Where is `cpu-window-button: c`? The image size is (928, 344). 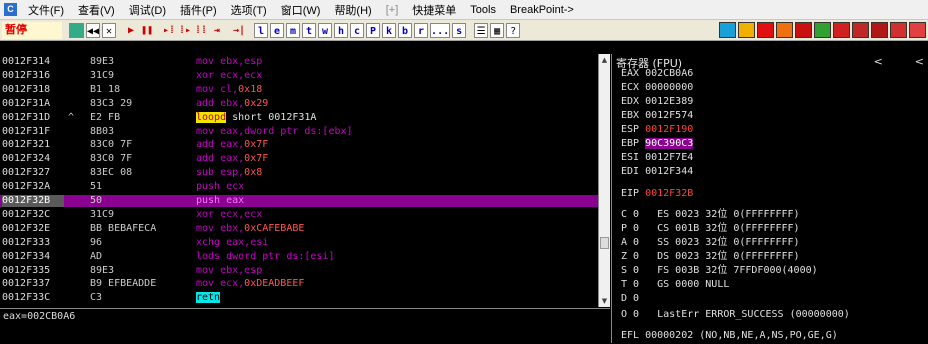
cpu-window-button: c is located at coordinates (357, 30).